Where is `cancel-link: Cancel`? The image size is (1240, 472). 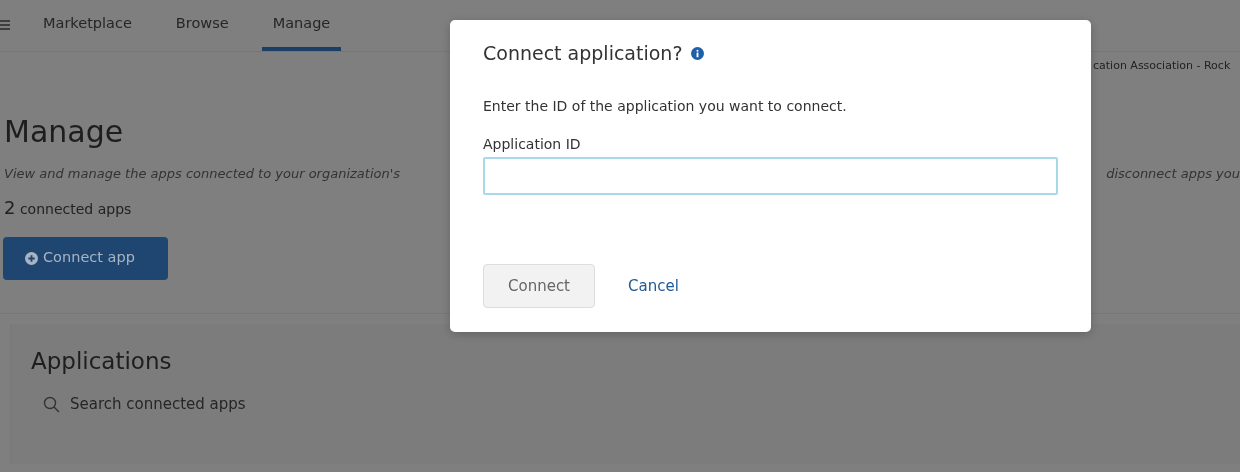
cancel-link: Cancel is located at coordinates (653, 286).